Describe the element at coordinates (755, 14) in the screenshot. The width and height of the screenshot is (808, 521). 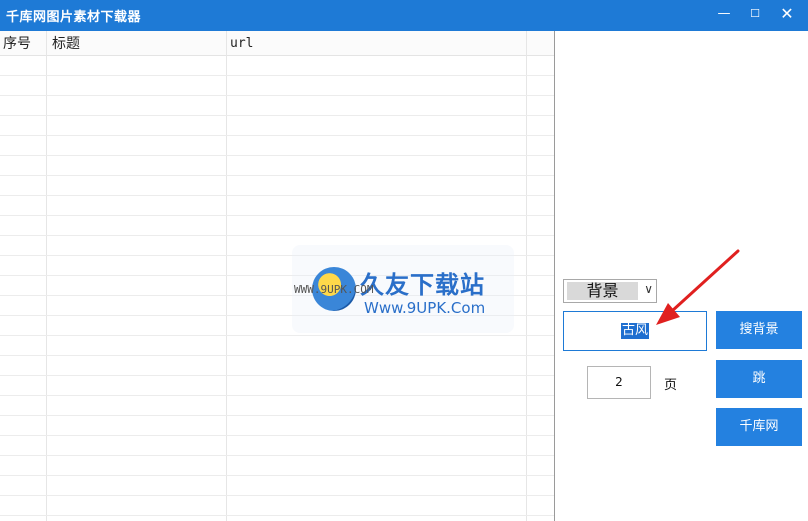
I see `maximize-icon: ☐` at that location.